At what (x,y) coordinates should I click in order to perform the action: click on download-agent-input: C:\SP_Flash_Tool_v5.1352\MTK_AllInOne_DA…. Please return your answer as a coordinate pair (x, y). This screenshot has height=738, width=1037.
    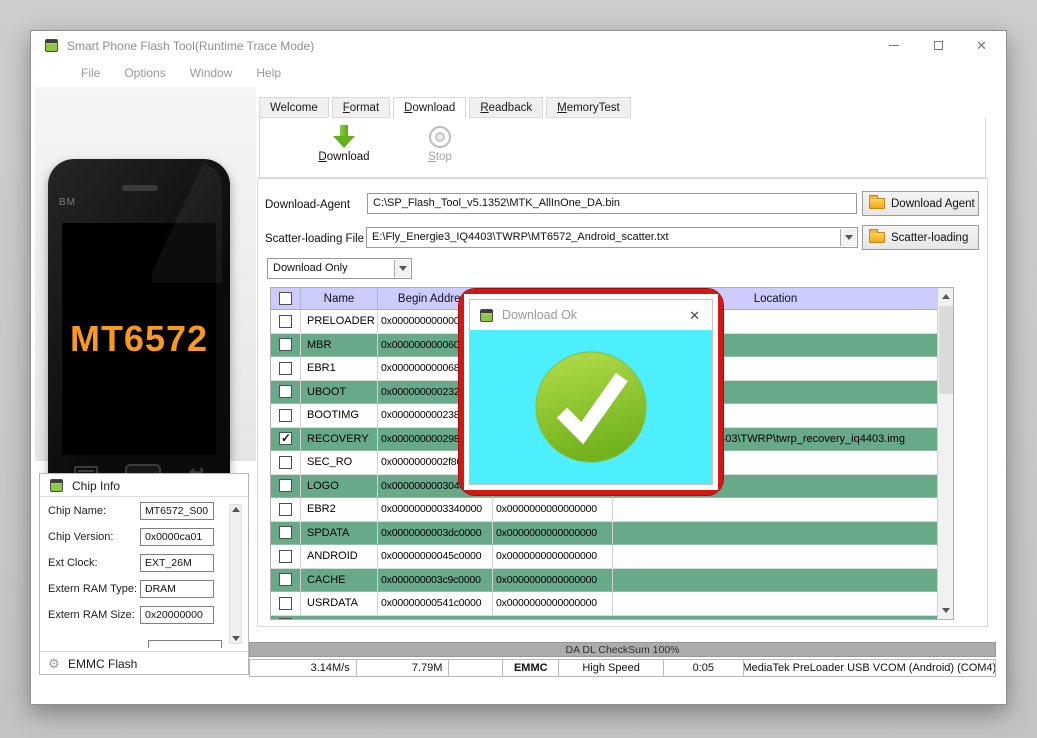
    Looking at the image, I should click on (612, 203).